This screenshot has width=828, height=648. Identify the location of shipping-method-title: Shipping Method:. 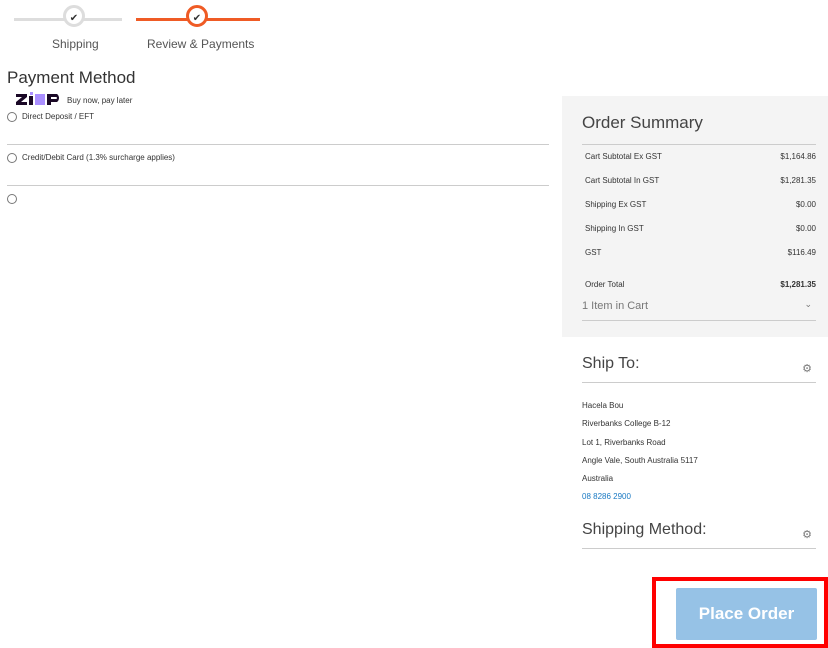
(644, 529).